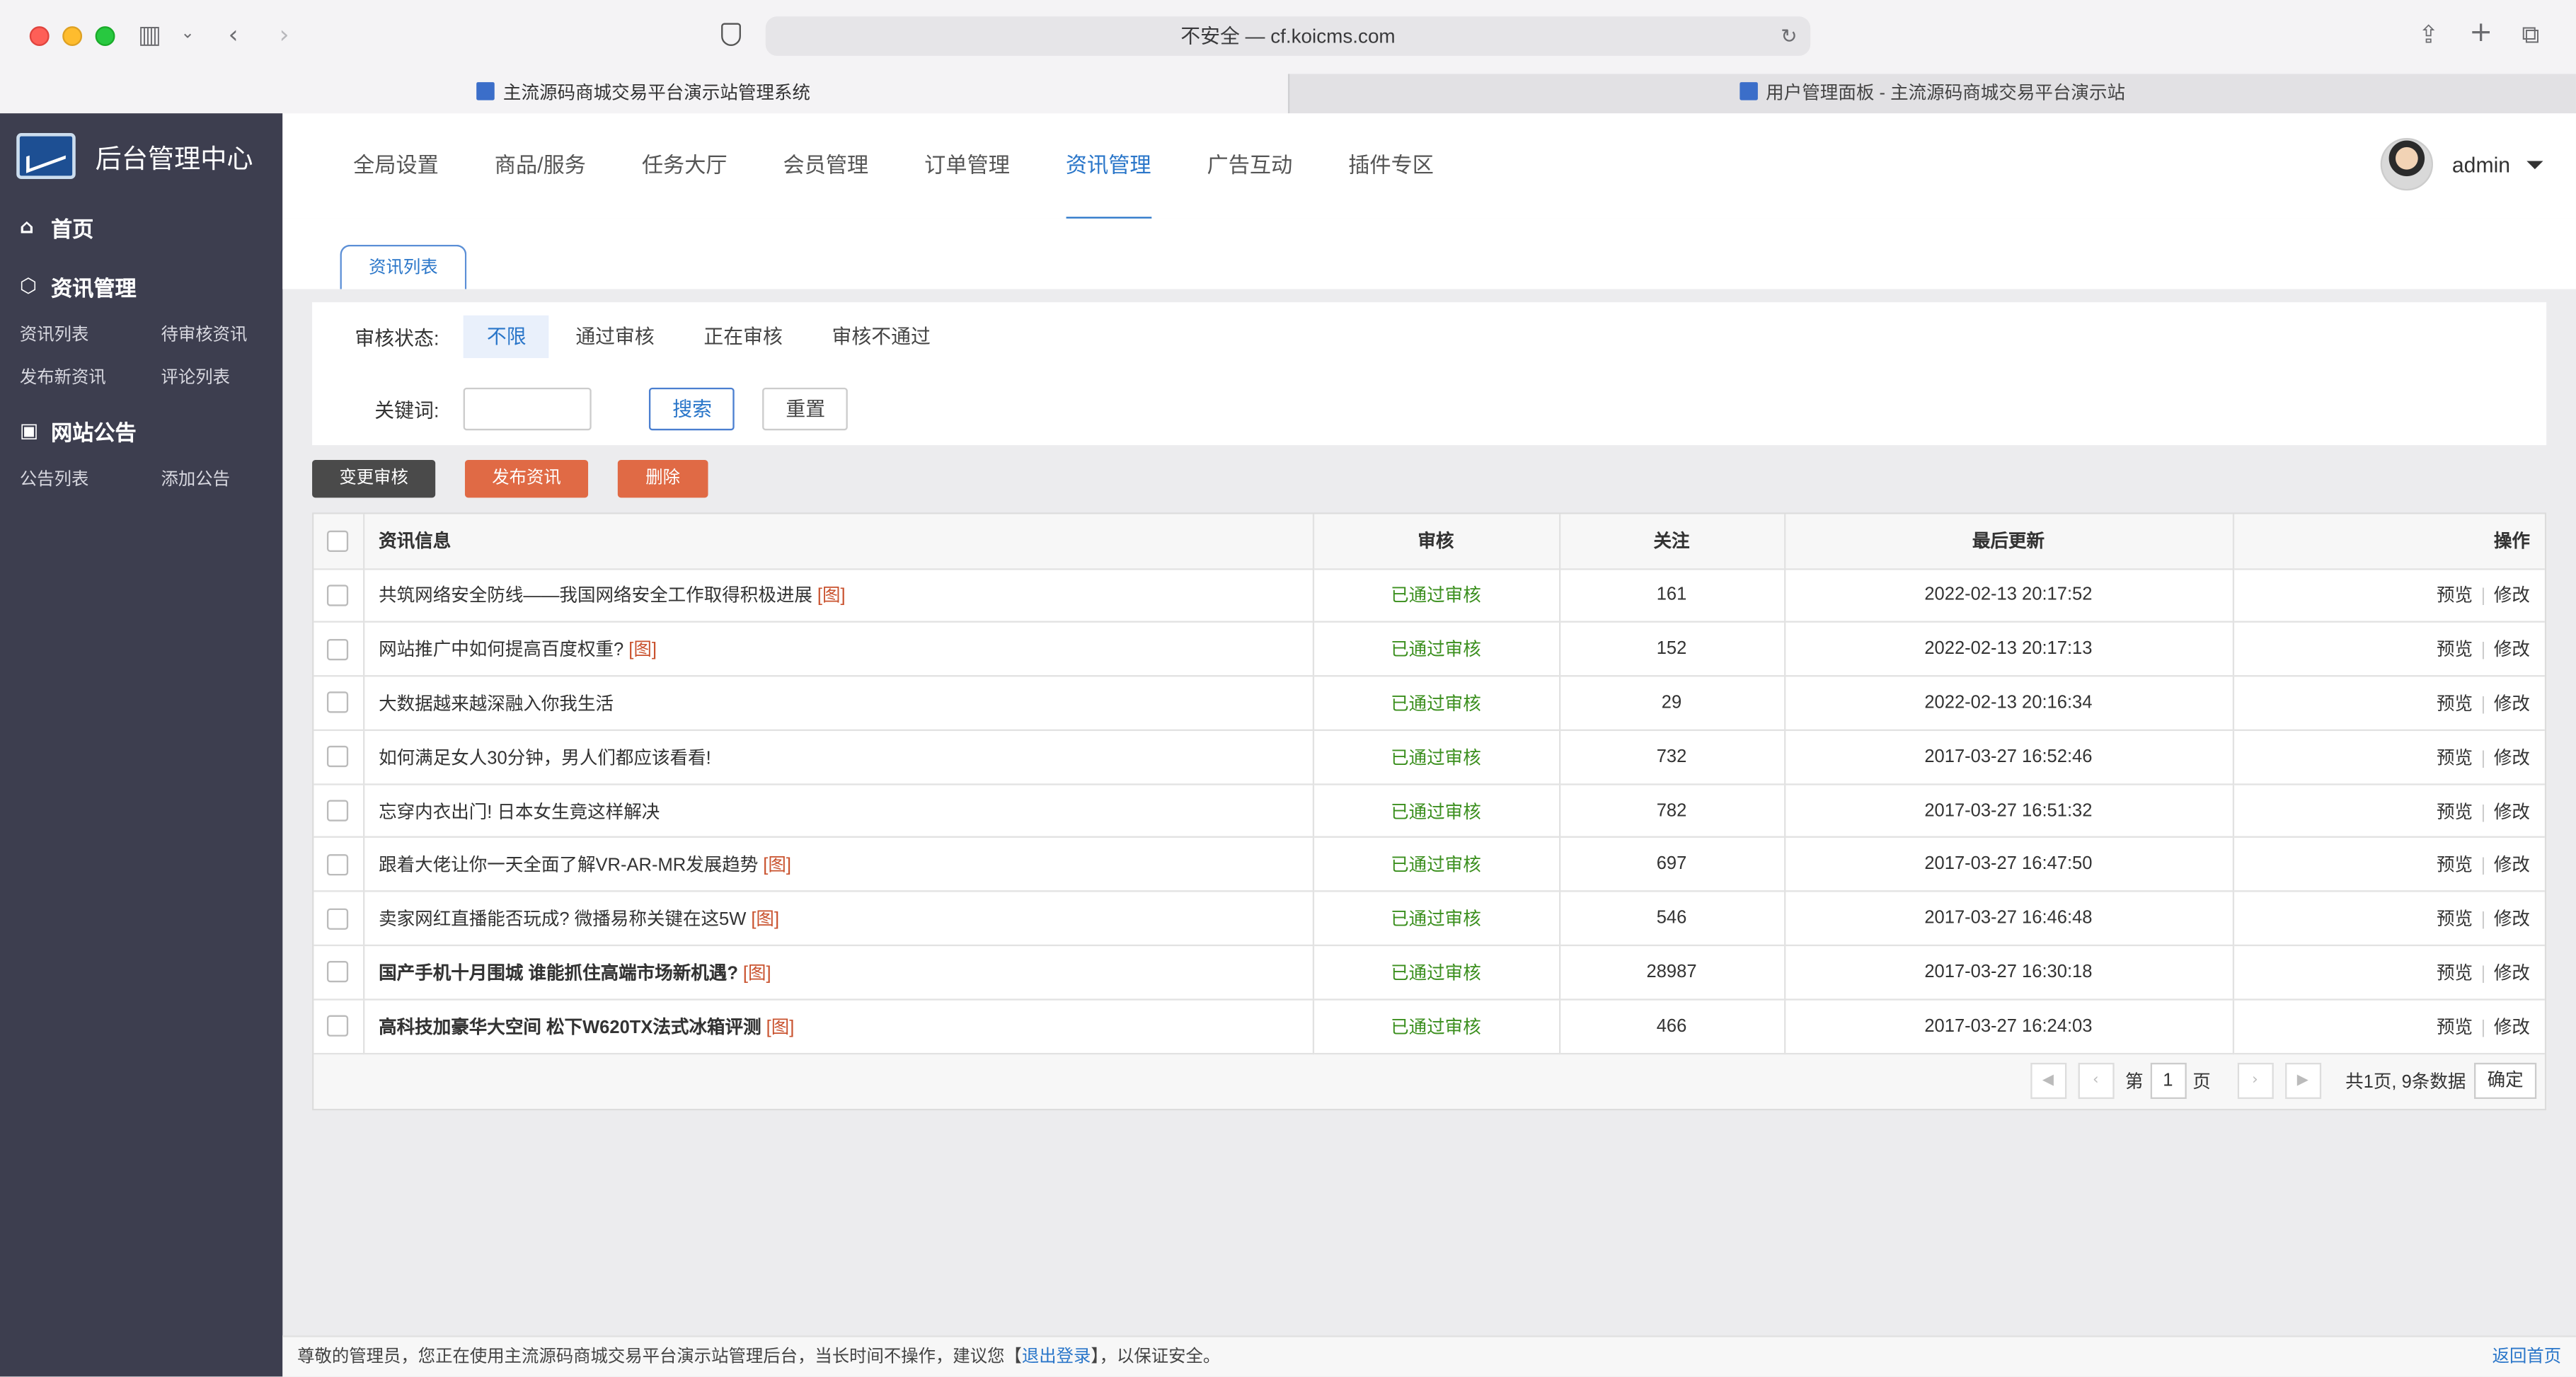 The image size is (2576, 1377). Describe the element at coordinates (396, 166) in the screenshot. I see `topnav-global-settings: 全局设置` at that location.